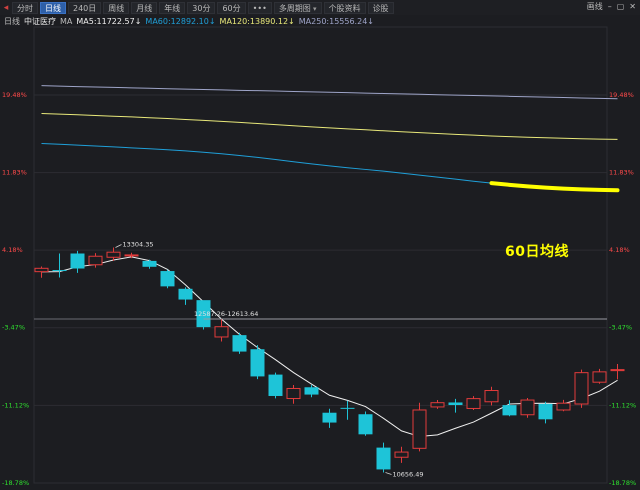  What do you see at coordinates (329, 126) in the screenshot?
I see `ma120-line` at bounding box center [329, 126].